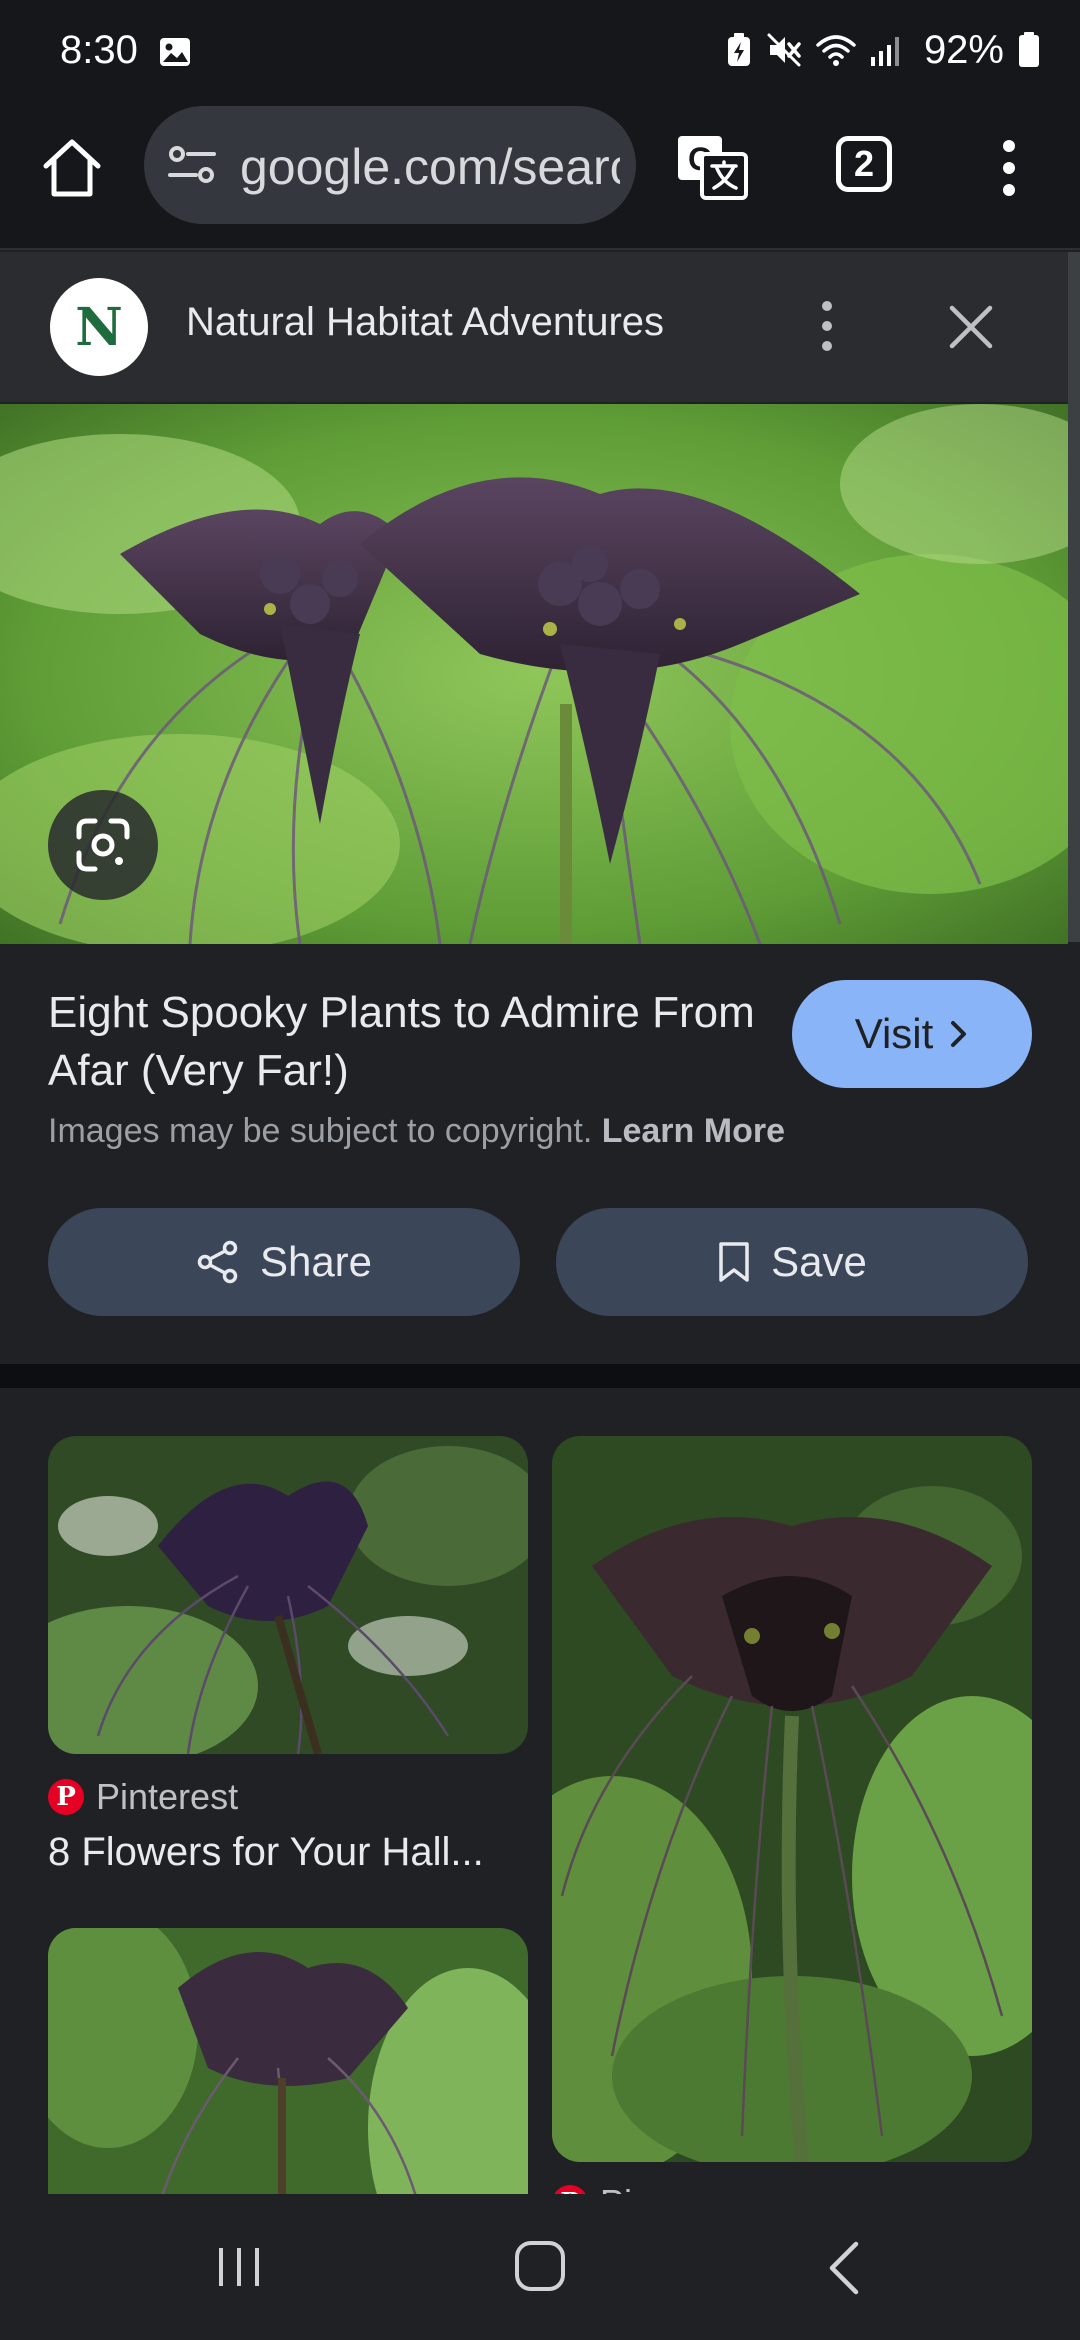 Image resolution: width=1080 pixels, height=2340 pixels. Describe the element at coordinates (217, 1262) in the screenshot. I see `share-icon` at that location.